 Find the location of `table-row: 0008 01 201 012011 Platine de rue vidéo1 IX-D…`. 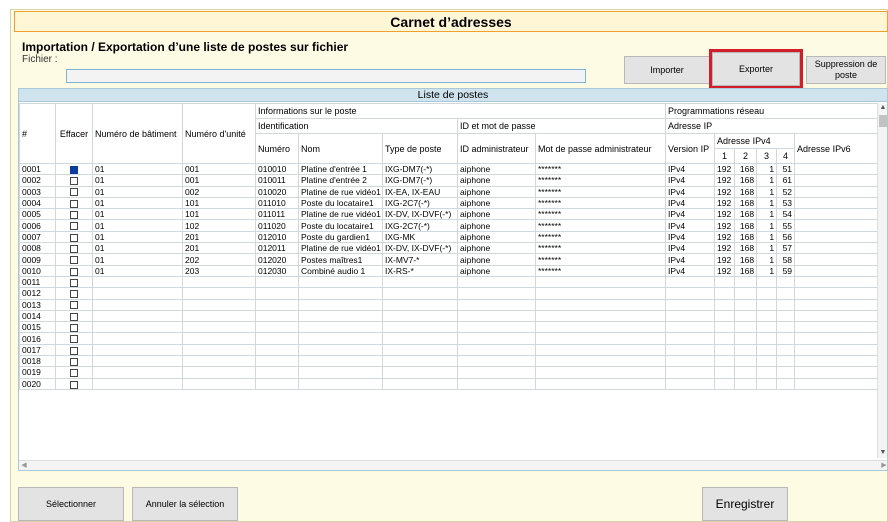

table-row: 0008 01 201 012011 Platine de rue vidéo1 IX-D… is located at coordinates (449, 248).